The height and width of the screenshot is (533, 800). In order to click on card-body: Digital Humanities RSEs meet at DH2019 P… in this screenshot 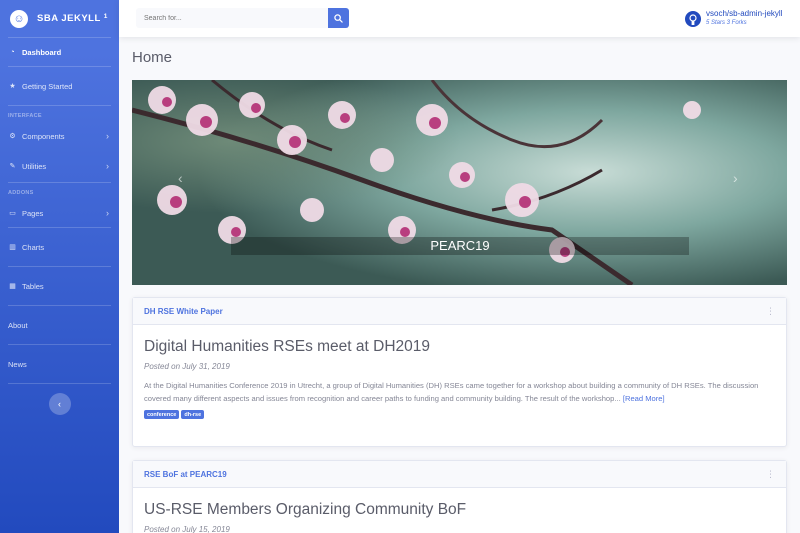, I will do `click(459, 372)`.